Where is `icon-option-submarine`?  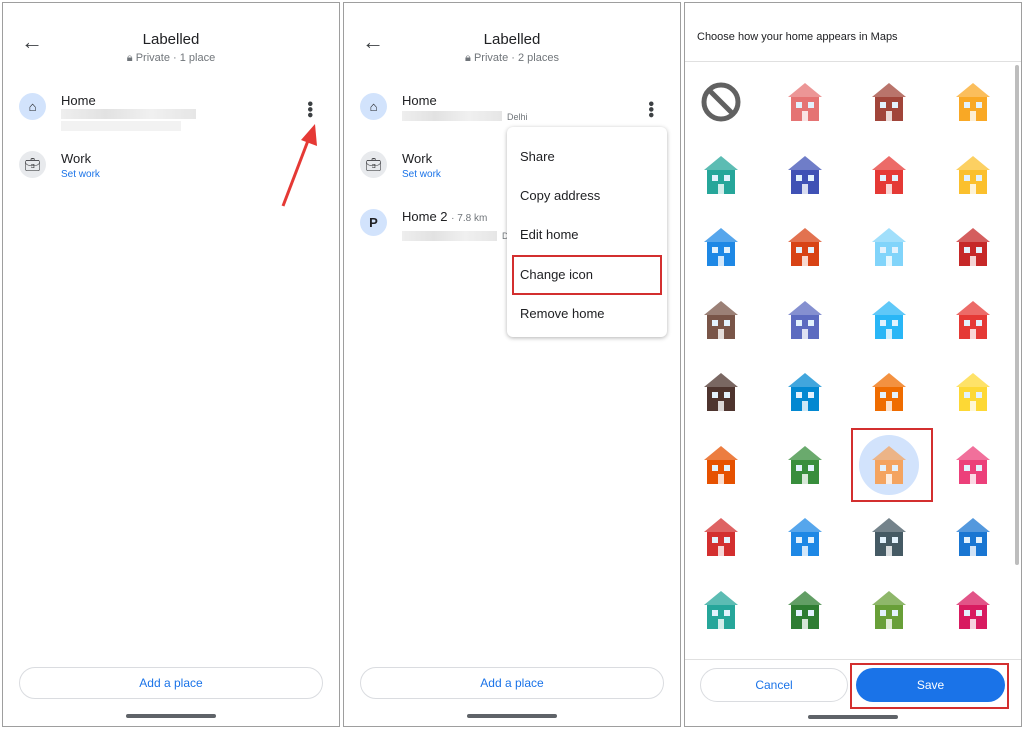
icon-option-submarine is located at coordinates (973, 392).